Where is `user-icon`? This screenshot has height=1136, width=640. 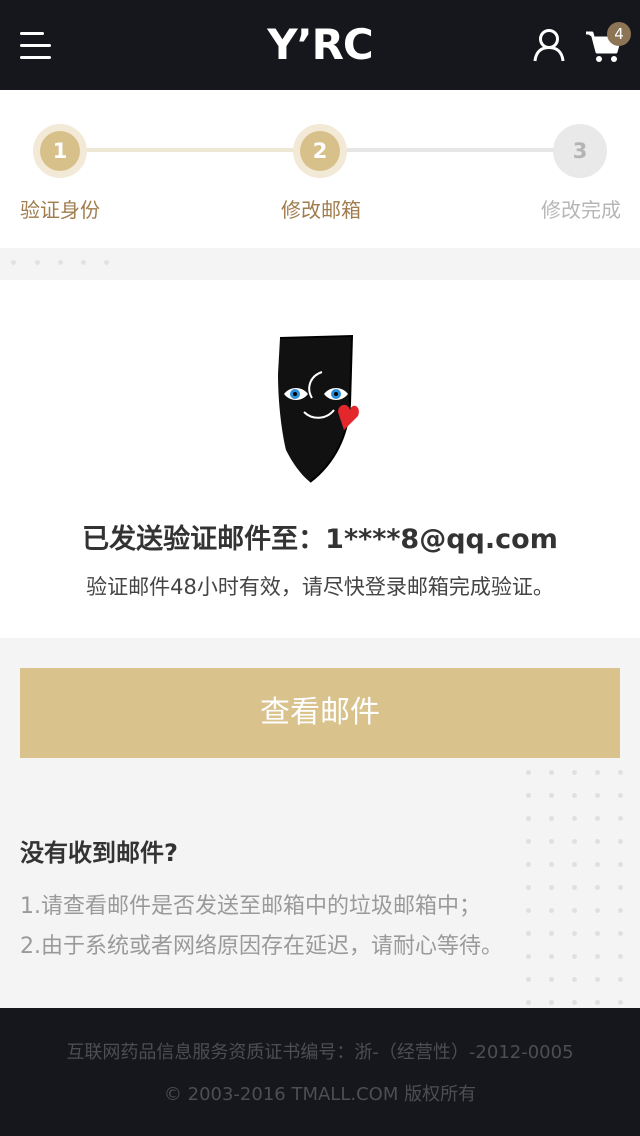
user-icon is located at coordinates (549, 45).